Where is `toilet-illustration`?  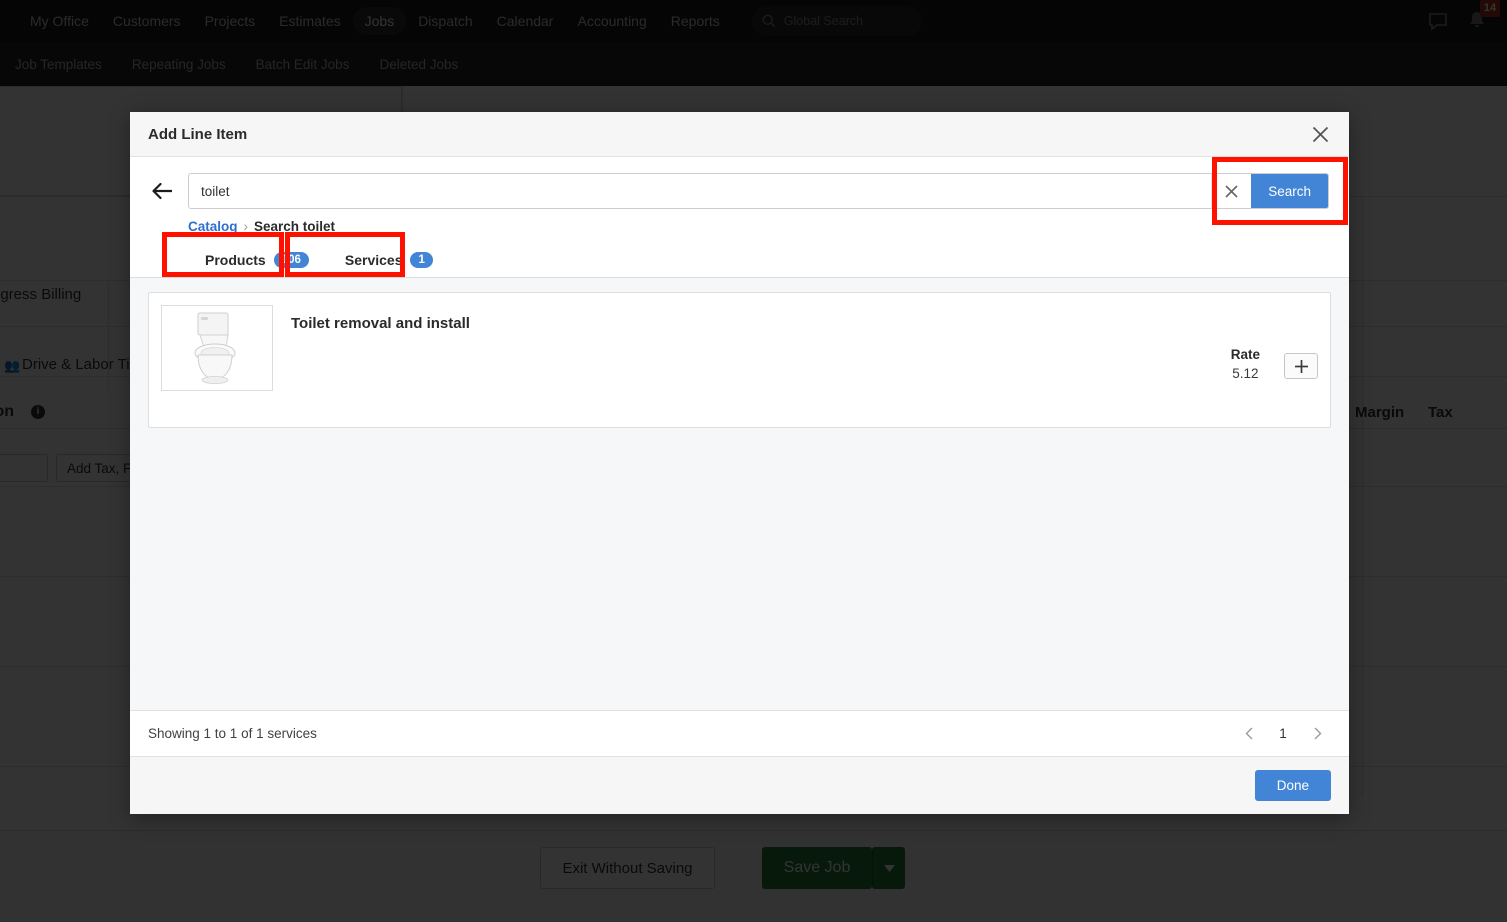 toilet-illustration is located at coordinates (215, 348).